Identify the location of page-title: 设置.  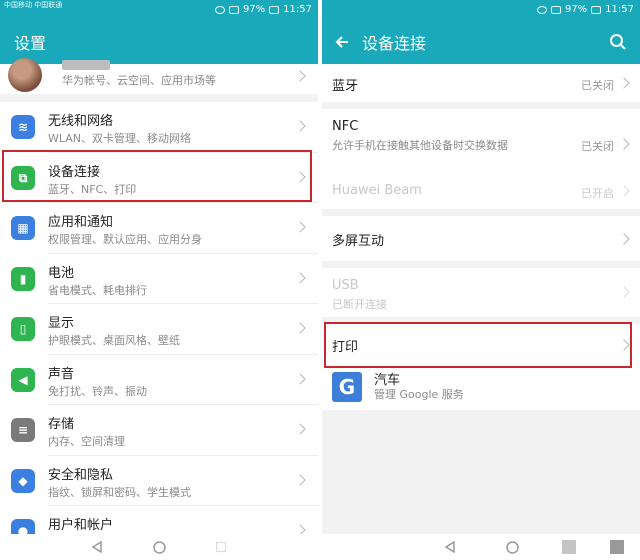
(30, 43).